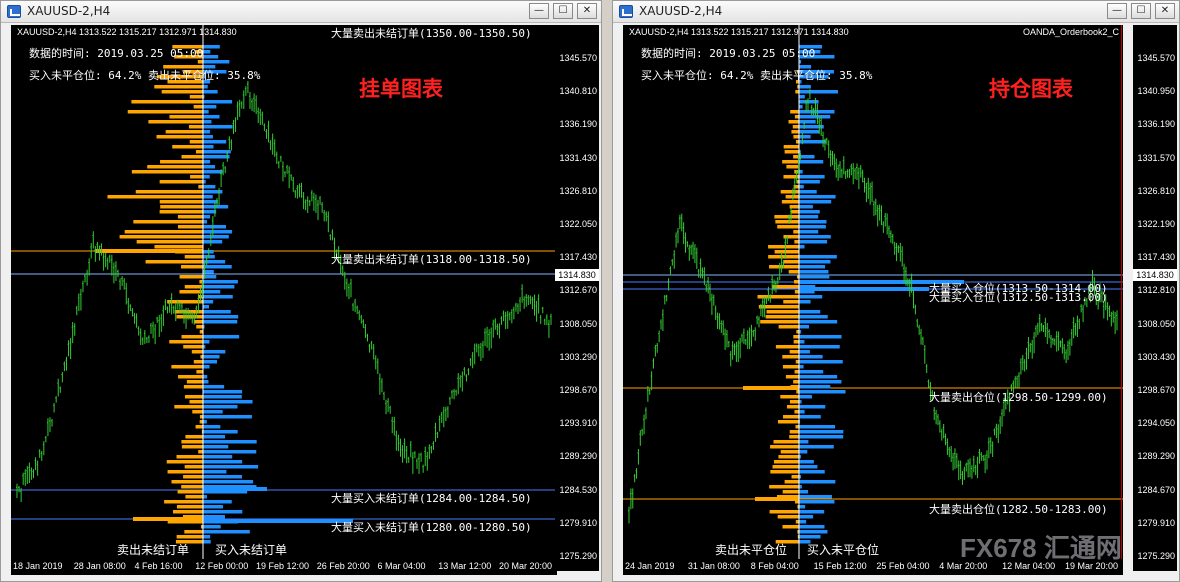 This screenshot has width=1180, height=582. Describe the element at coordinates (1156, 323) in the screenshot. I see `price-tick: 1308.050` at that location.